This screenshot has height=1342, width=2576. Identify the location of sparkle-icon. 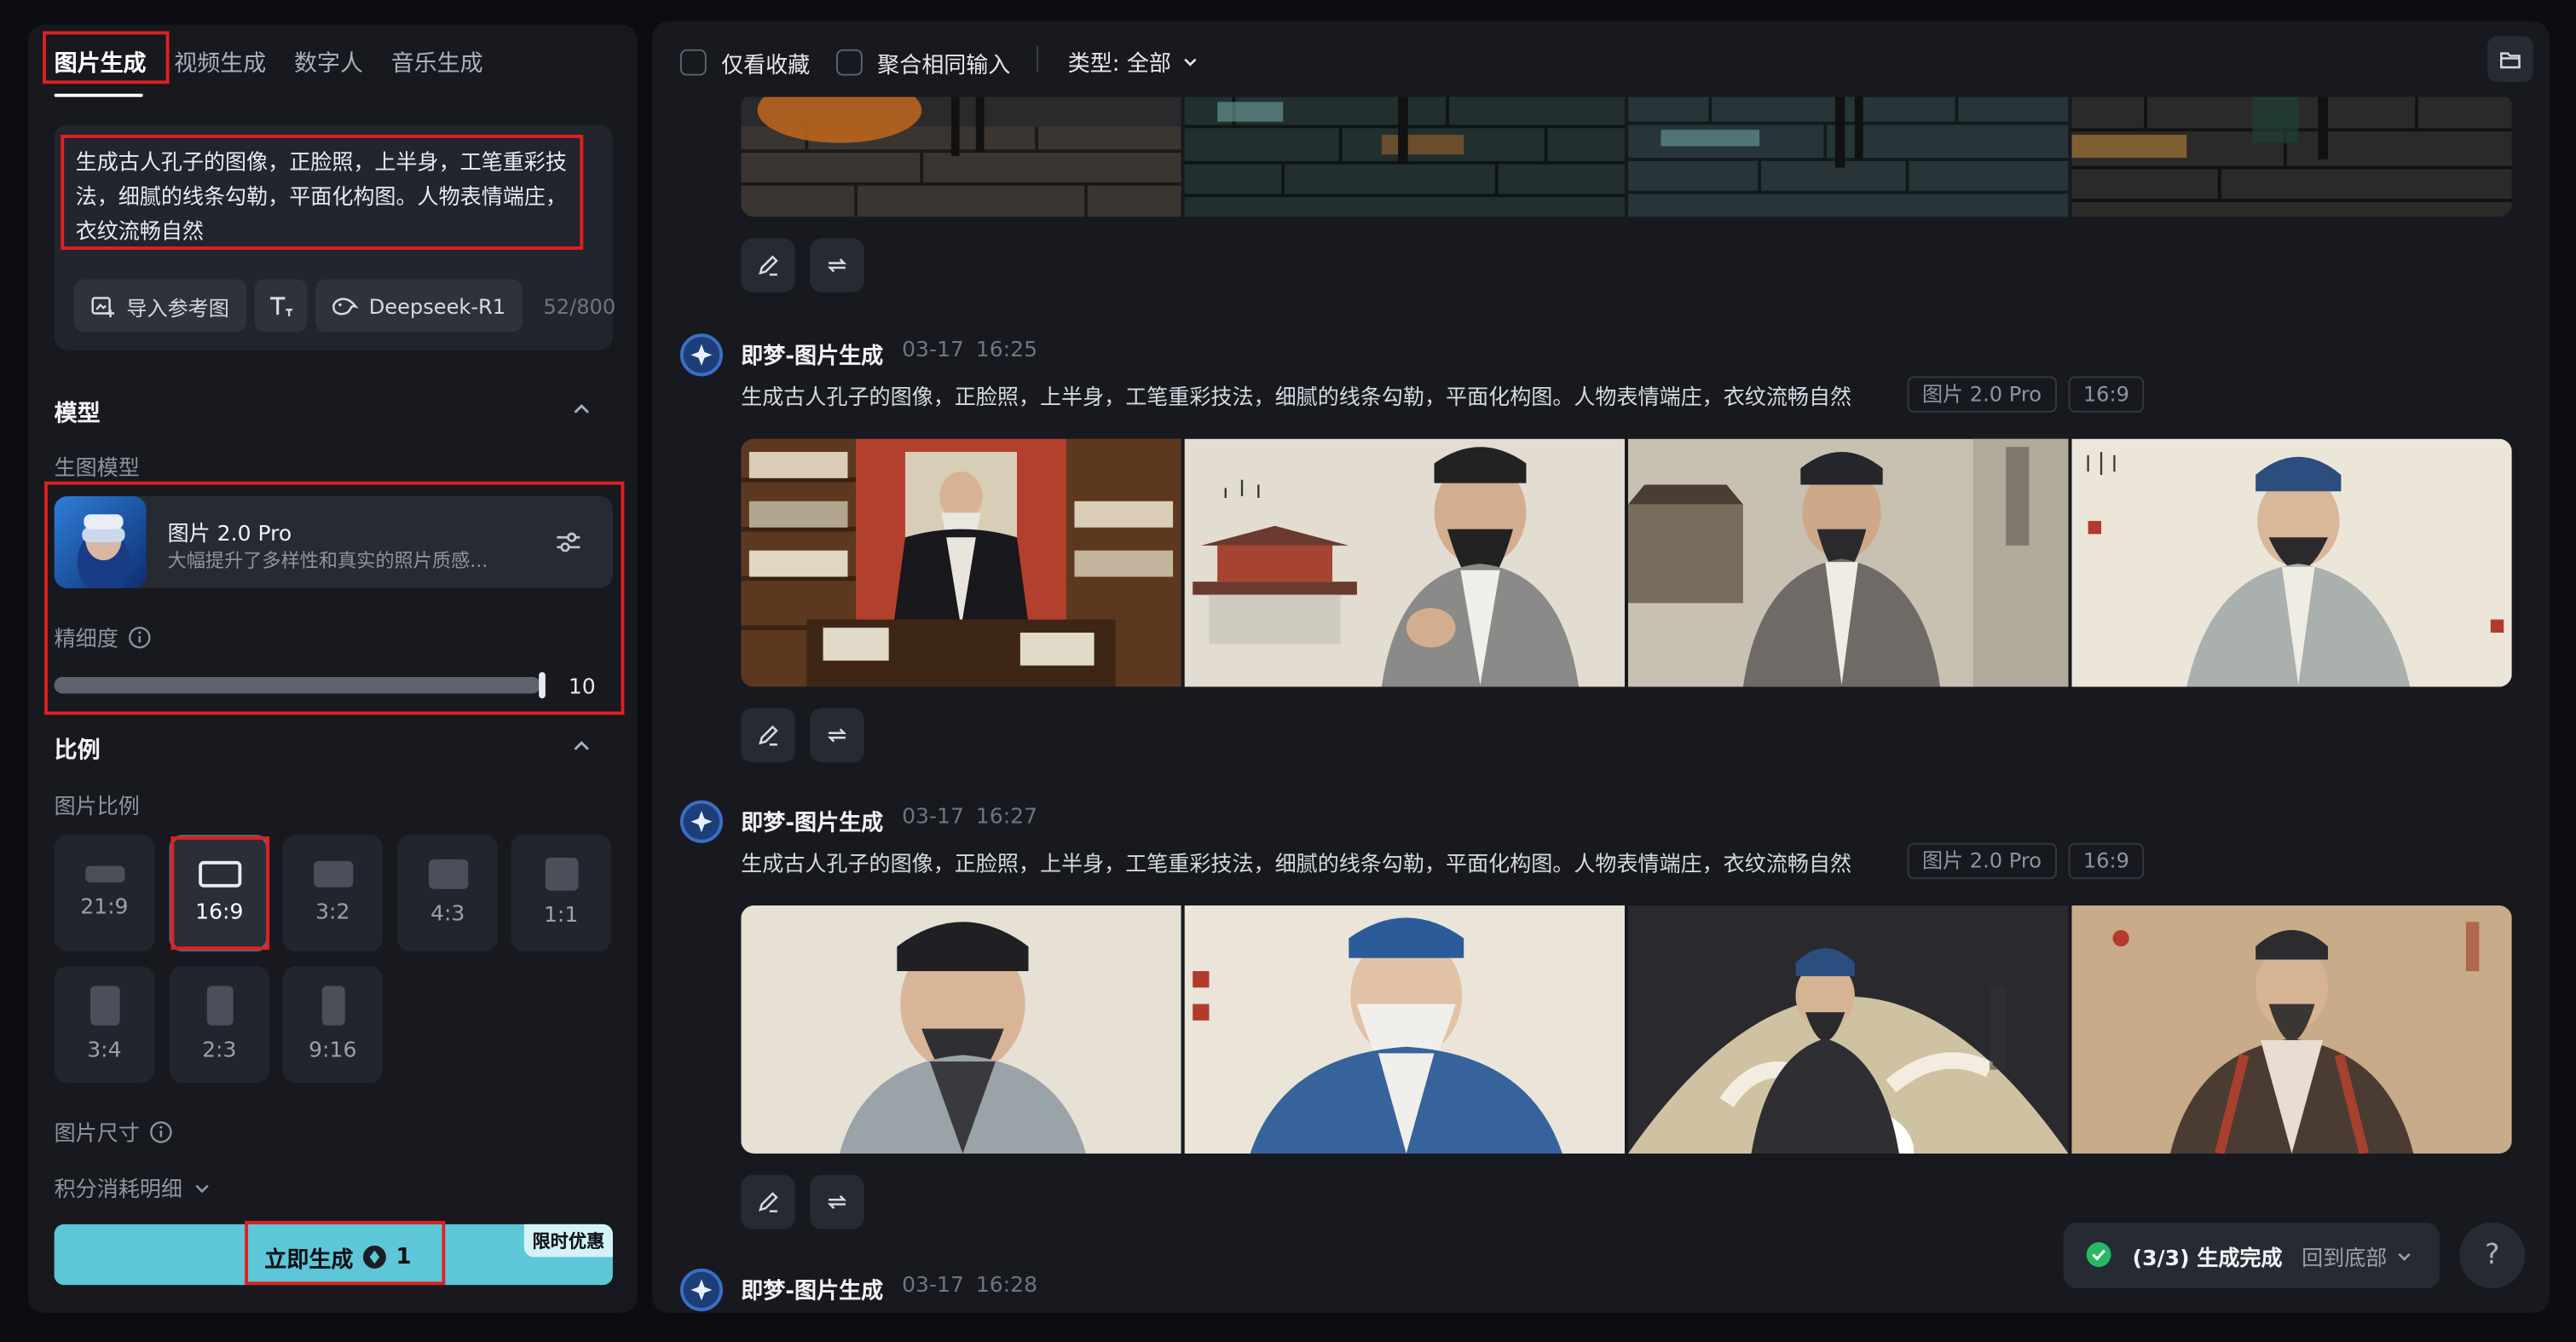
(701, 355).